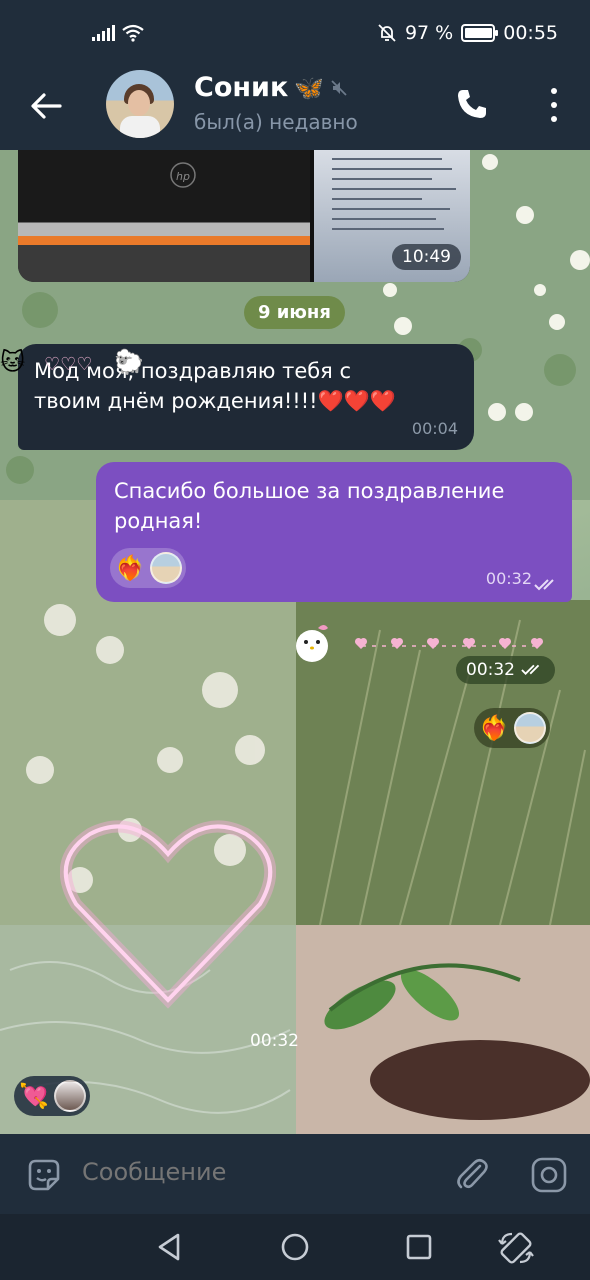 Image resolution: width=590 pixels, height=1280 pixels. I want to click on hello-kitty-emoji-icon: 🐱, so click(13, 362).